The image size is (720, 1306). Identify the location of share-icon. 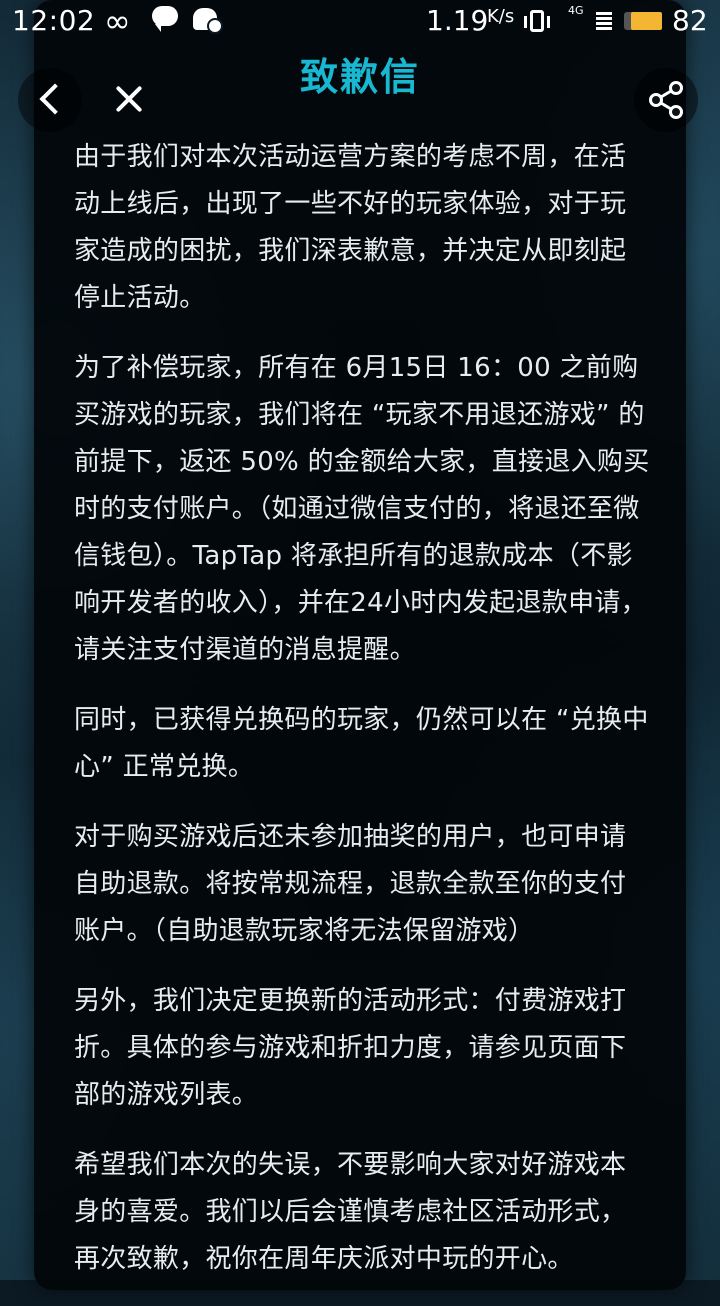
(666, 100).